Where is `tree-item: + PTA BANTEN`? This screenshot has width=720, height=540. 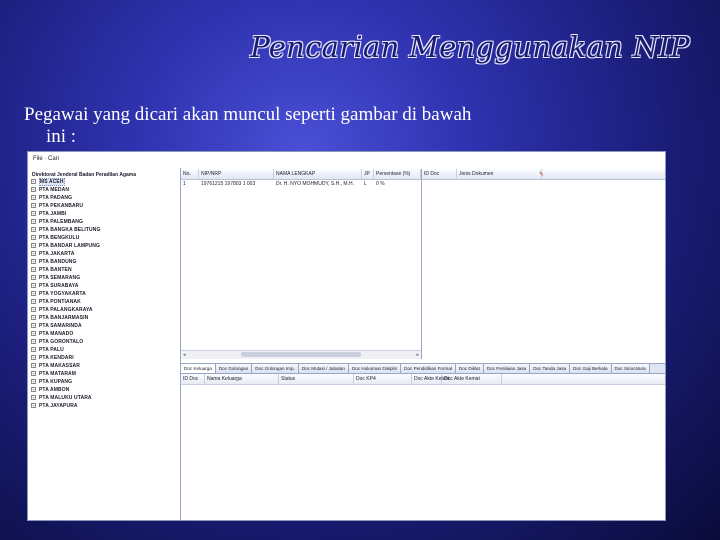 tree-item: + PTA BANTEN is located at coordinates (104, 270).